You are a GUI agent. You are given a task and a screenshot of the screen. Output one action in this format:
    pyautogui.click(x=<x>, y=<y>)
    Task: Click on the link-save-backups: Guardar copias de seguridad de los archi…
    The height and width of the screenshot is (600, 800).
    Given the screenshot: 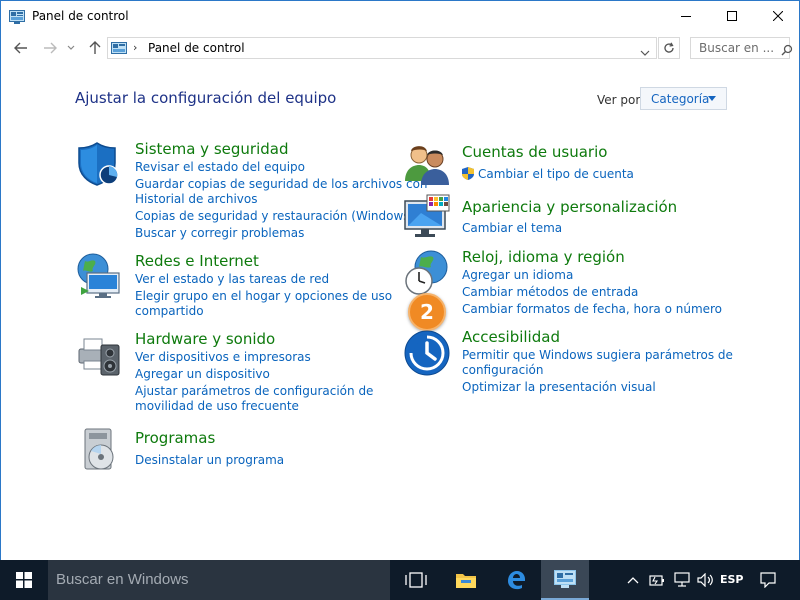 What is the action you would take?
    pyautogui.click(x=281, y=184)
    